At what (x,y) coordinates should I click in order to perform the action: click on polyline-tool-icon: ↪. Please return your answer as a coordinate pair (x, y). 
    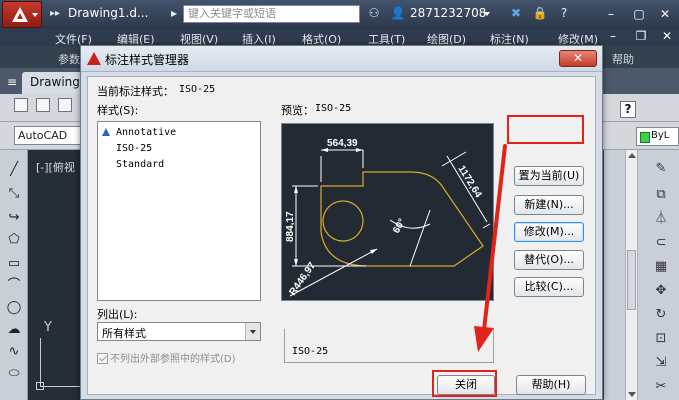
    Looking at the image, I should click on (14, 218).